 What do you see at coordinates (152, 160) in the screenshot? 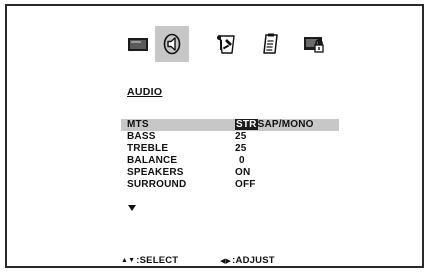
I see `menu-item-label: BALANCE` at bounding box center [152, 160].